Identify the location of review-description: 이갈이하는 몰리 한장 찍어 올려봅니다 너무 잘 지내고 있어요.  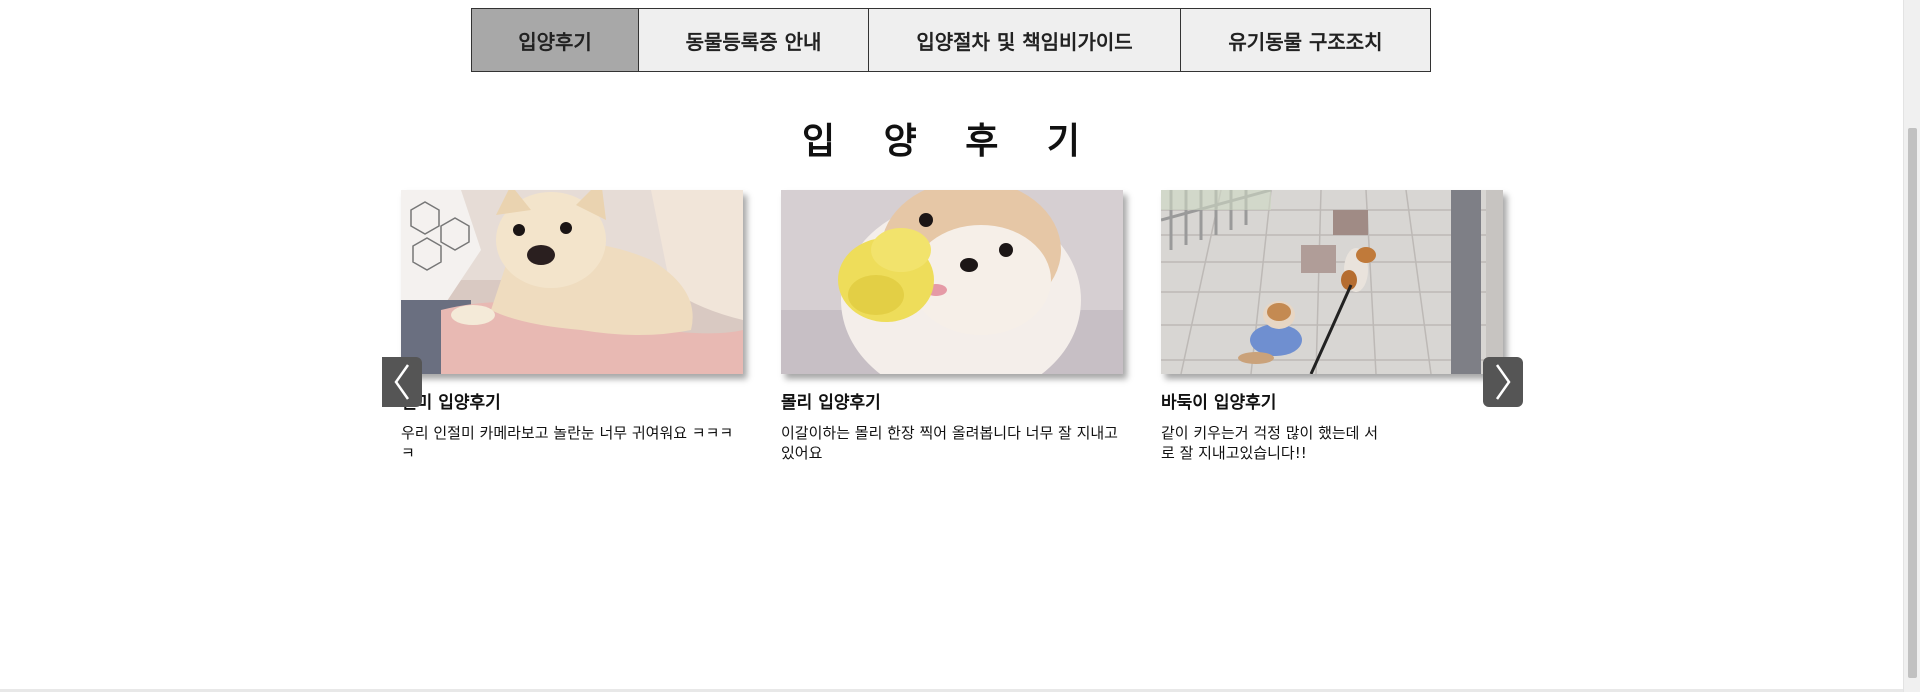
(949, 443).